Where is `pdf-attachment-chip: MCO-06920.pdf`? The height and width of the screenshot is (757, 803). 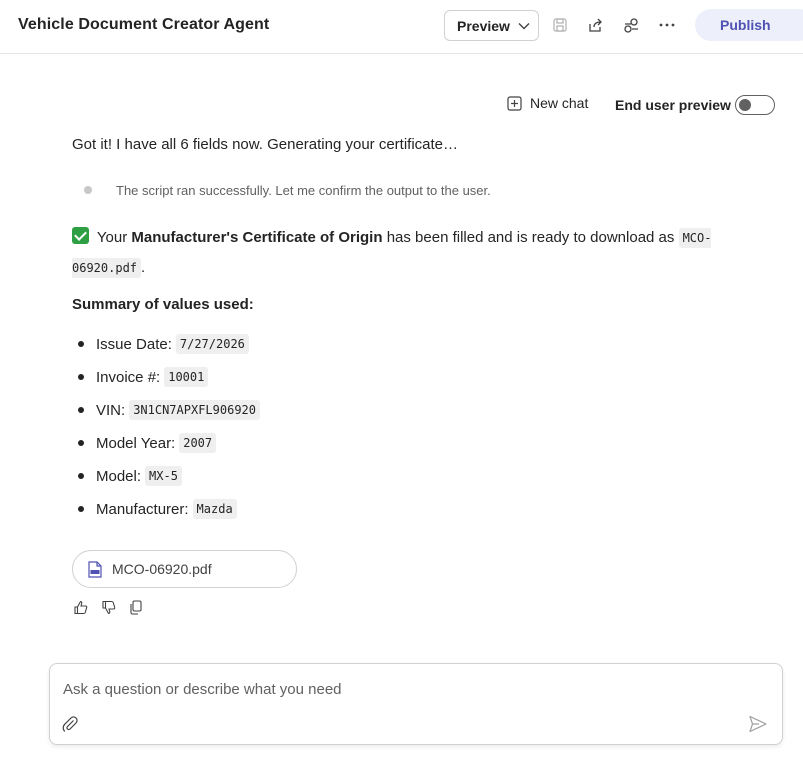 pdf-attachment-chip: MCO-06920.pdf is located at coordinates (184, 569).